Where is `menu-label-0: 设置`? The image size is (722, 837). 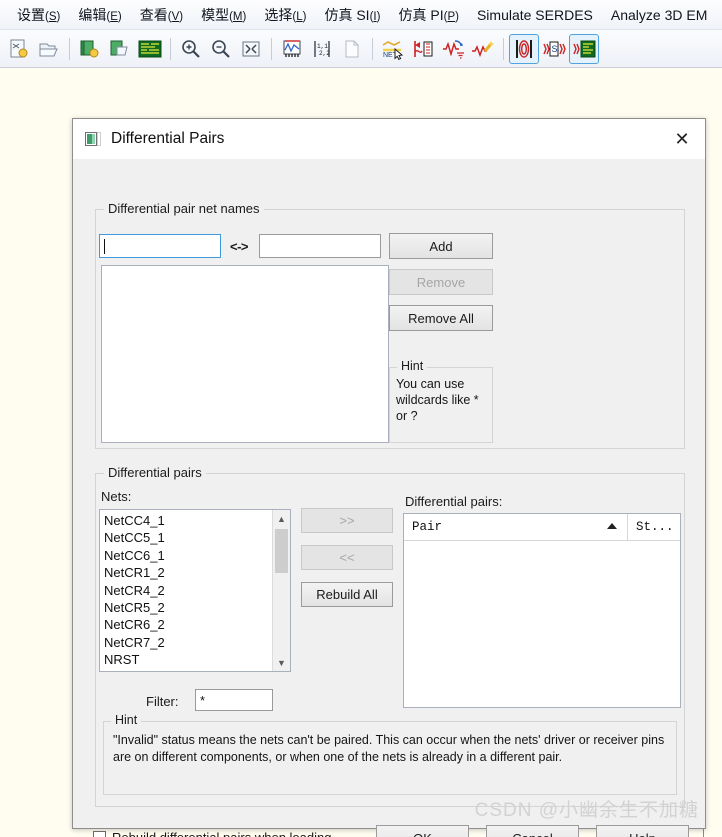 menu-label-0: 设置 is located at coordinates (31, 14).